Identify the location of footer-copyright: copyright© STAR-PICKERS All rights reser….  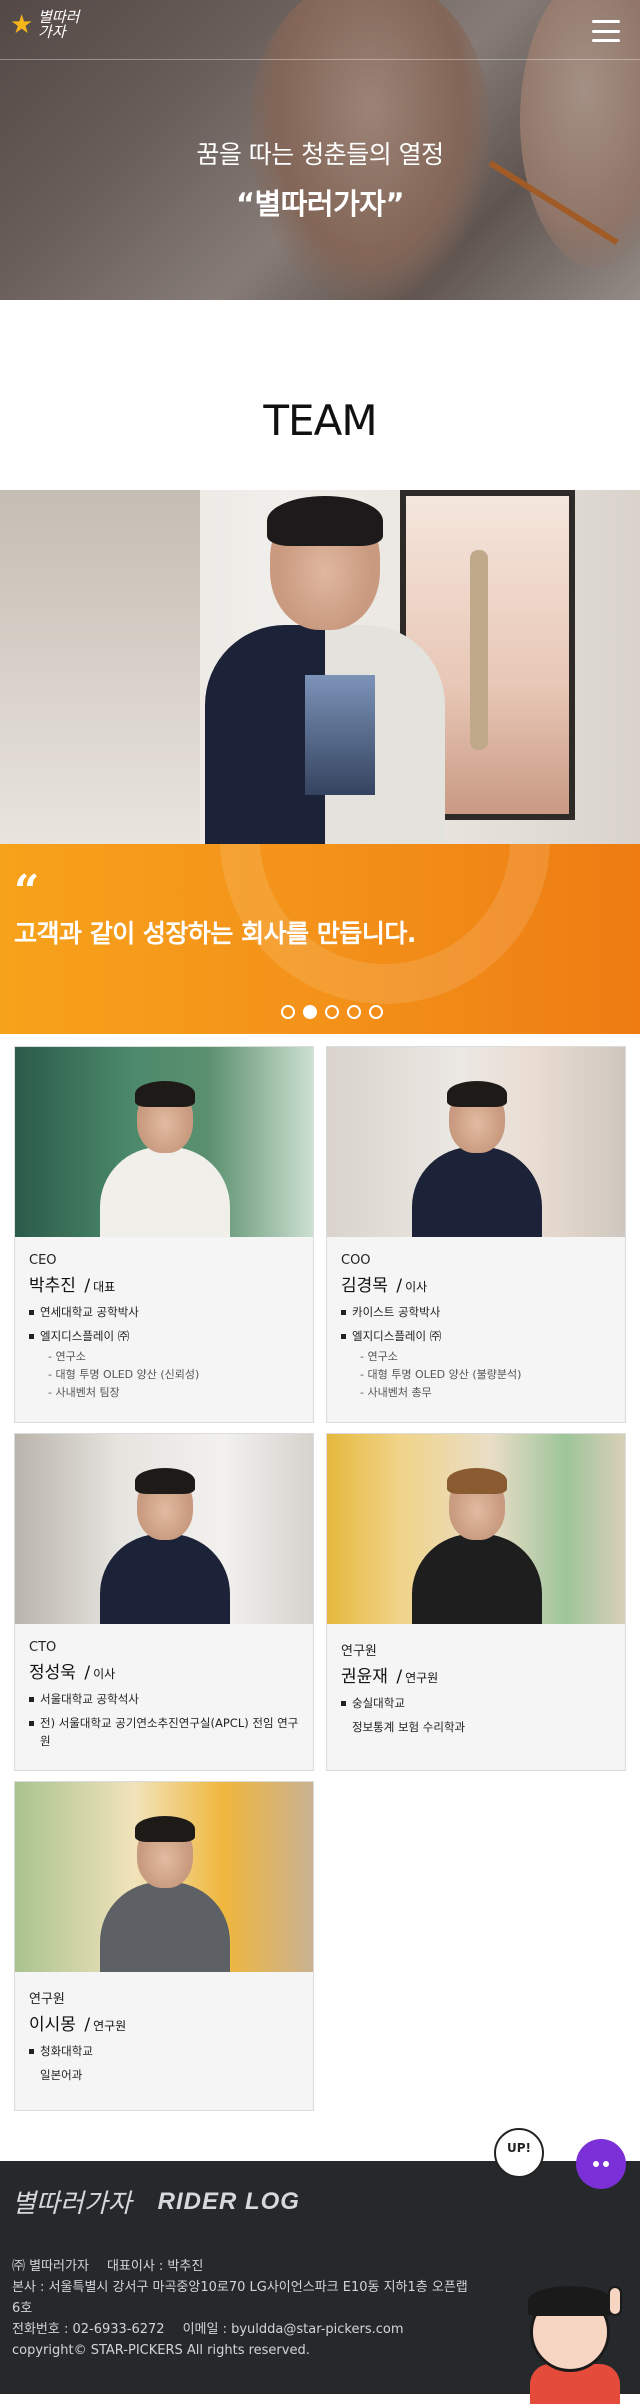
(161, 2350).